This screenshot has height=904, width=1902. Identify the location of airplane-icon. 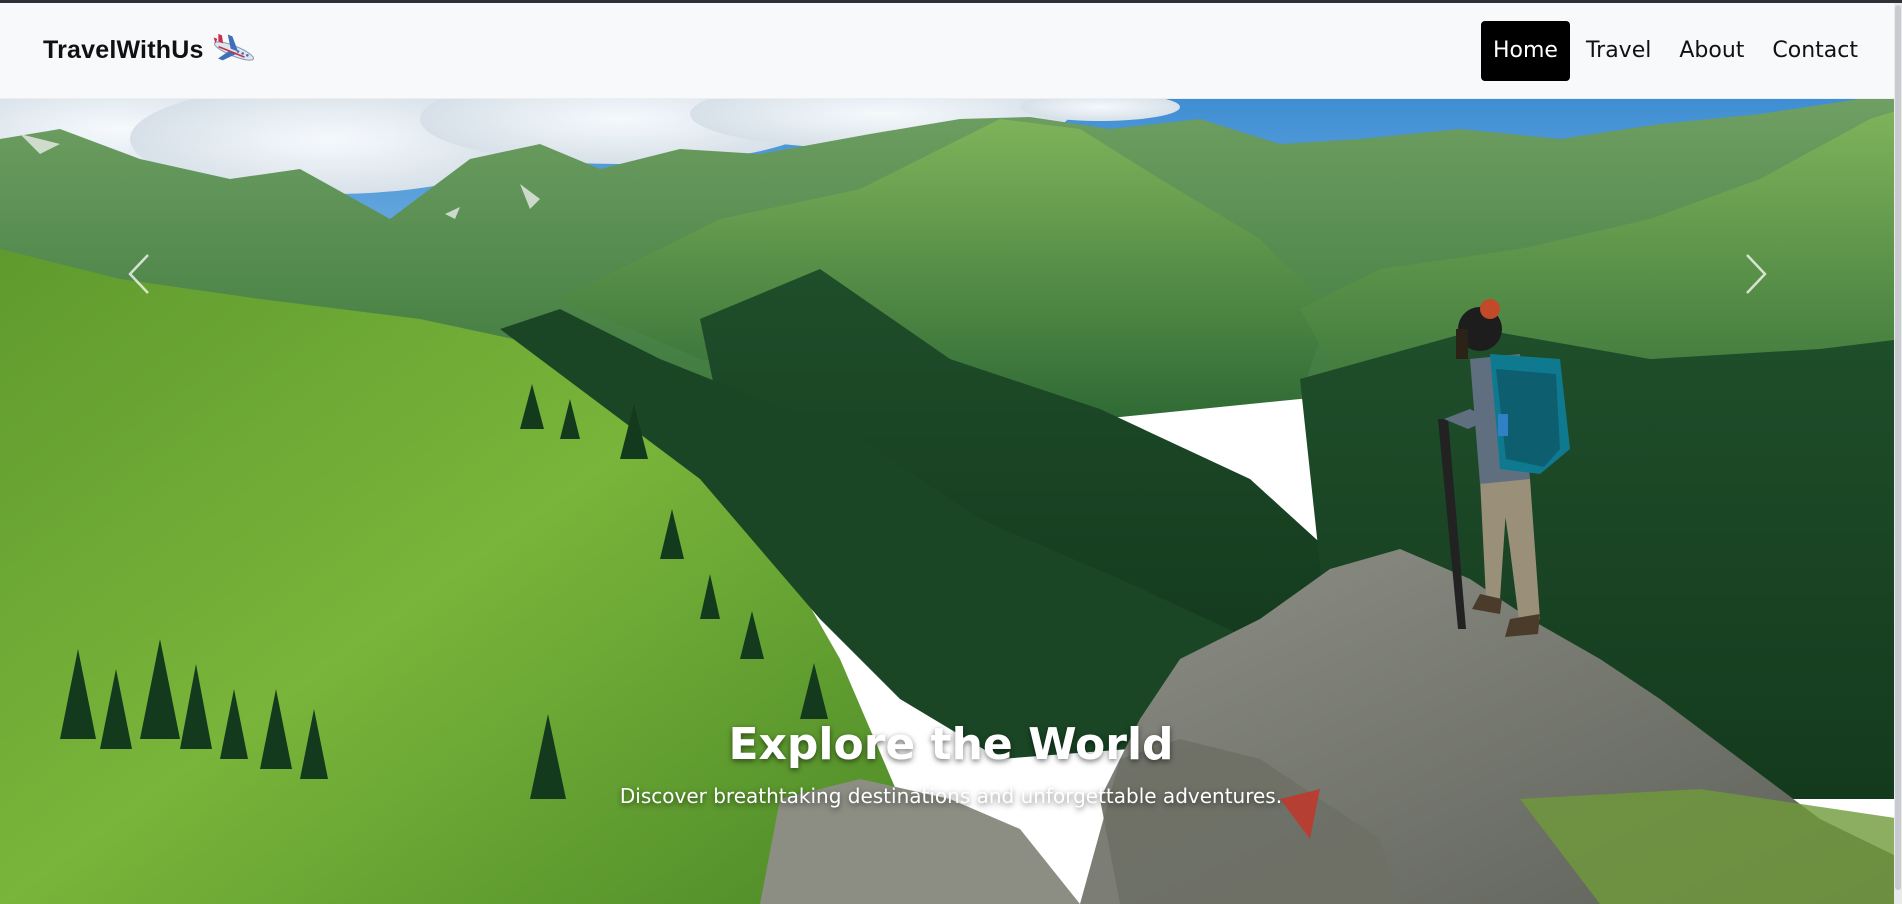
(234, 50).